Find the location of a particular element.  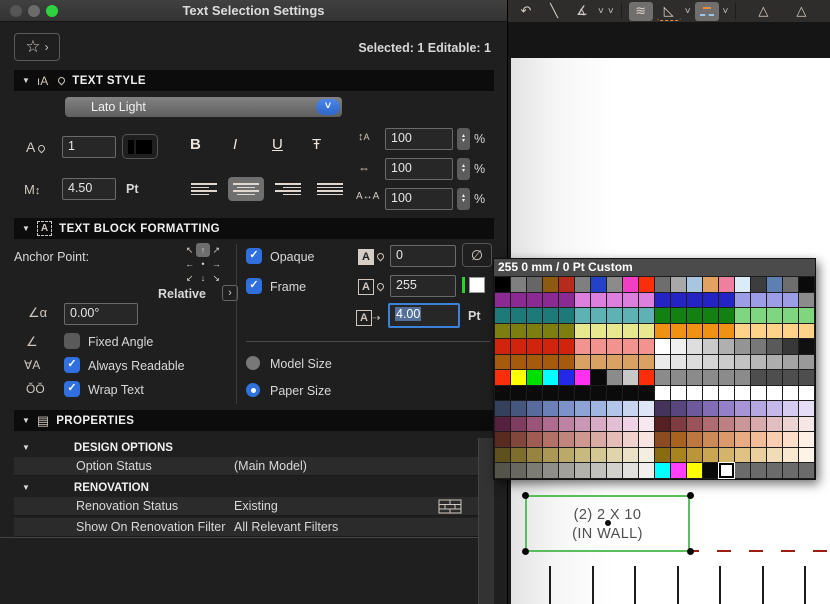

no-fill-button: ∅ is located at coordinates (477, 255).